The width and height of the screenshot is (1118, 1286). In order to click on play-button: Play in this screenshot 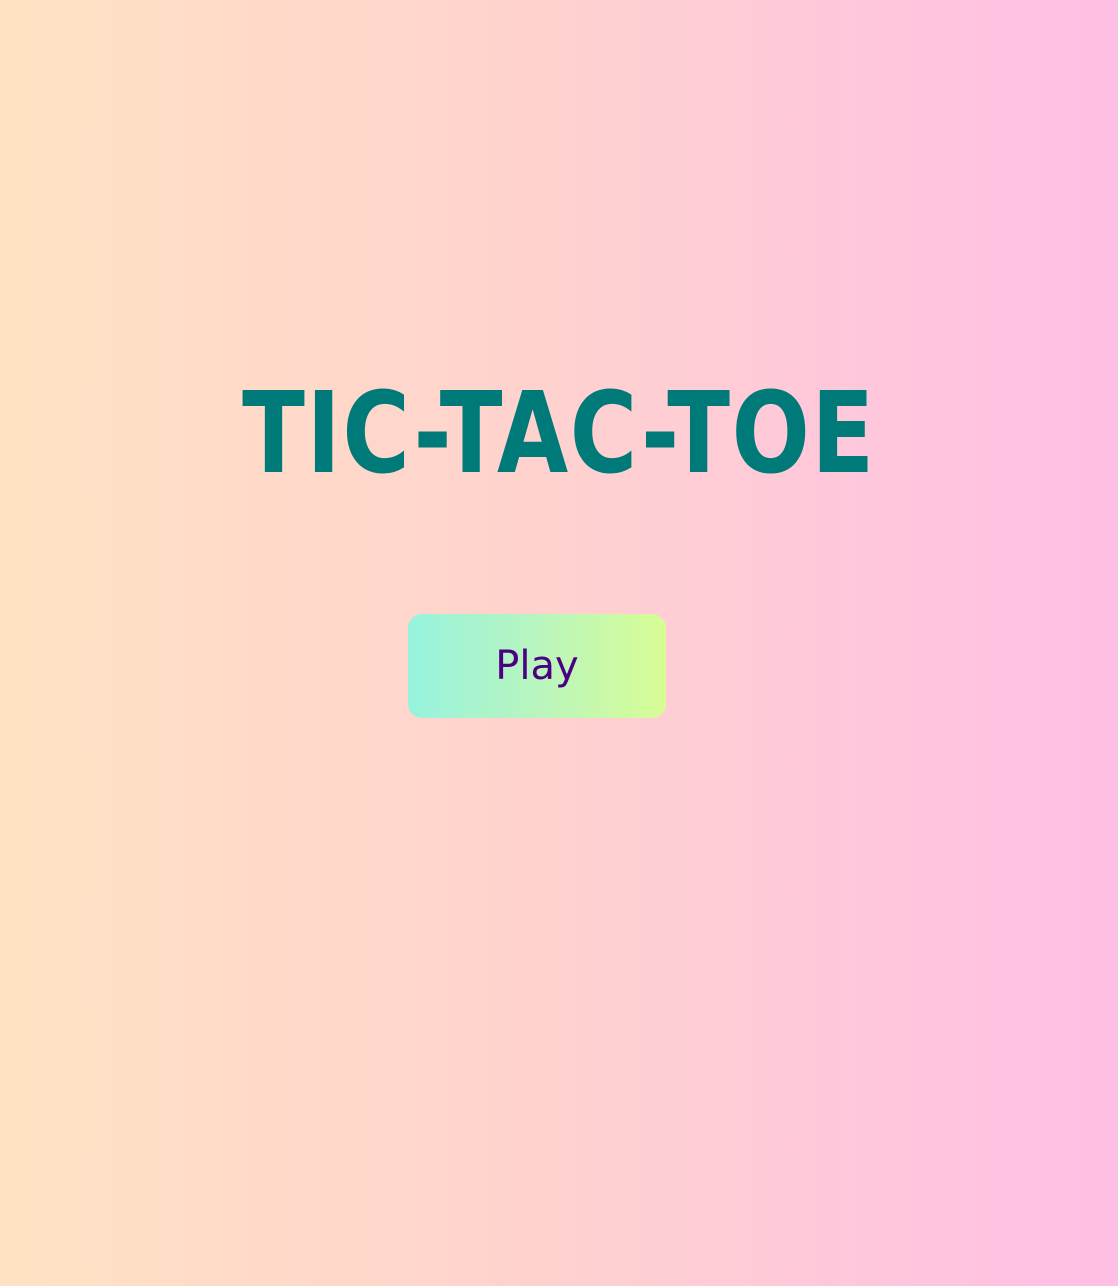, I will do `click(537, 666)`.